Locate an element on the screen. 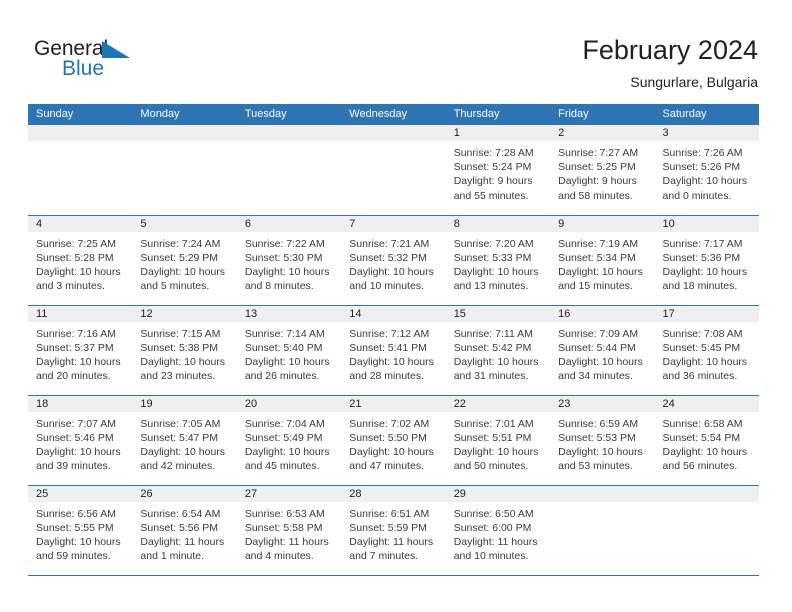 This screenshot has width=792, height=612. column-header-saturday: Saturday is located at coordinates (706, 114).